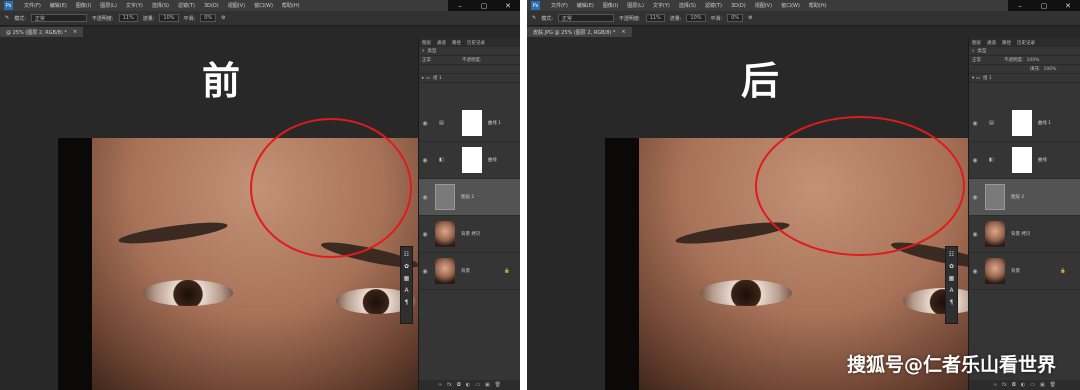 The image size is (1080, 390). I want to click on group-row: ▾ ▭ 组 1, so click(1024, 78).